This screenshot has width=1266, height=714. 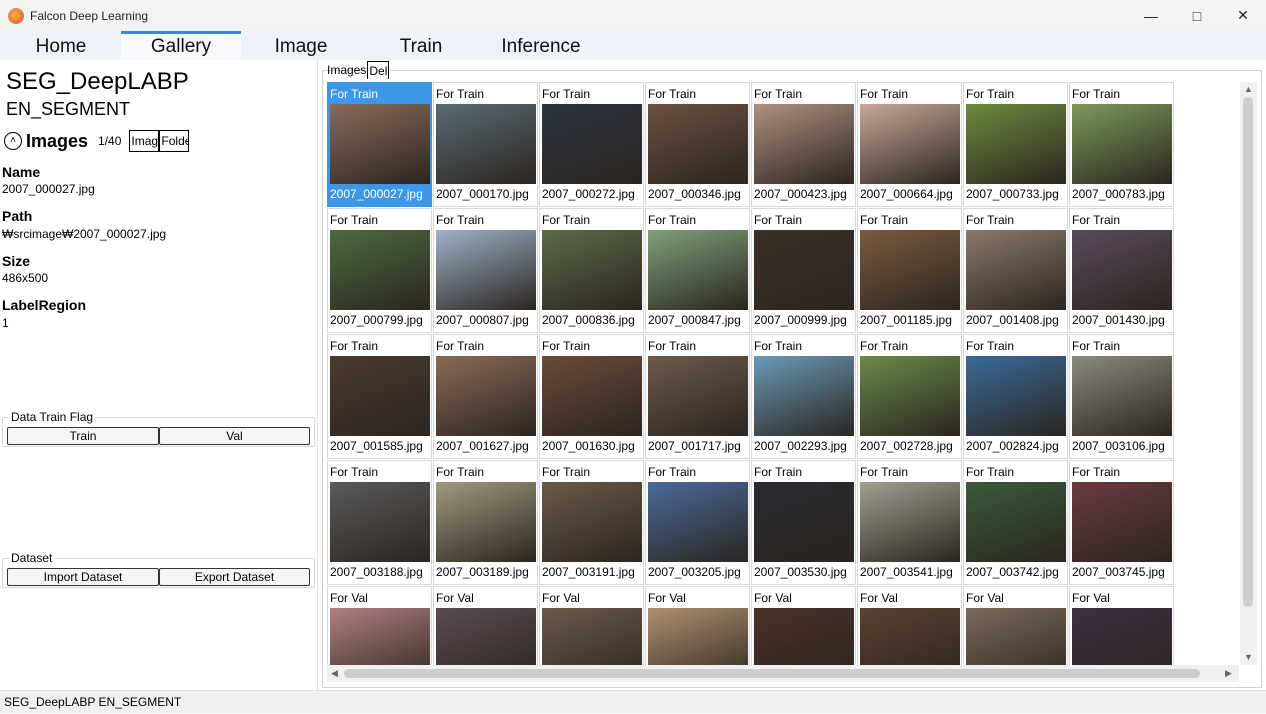 What do you see at coordinates (346, 70) in the screenshot?
I see `tab-images: Images` at bounding box center [346, 70].